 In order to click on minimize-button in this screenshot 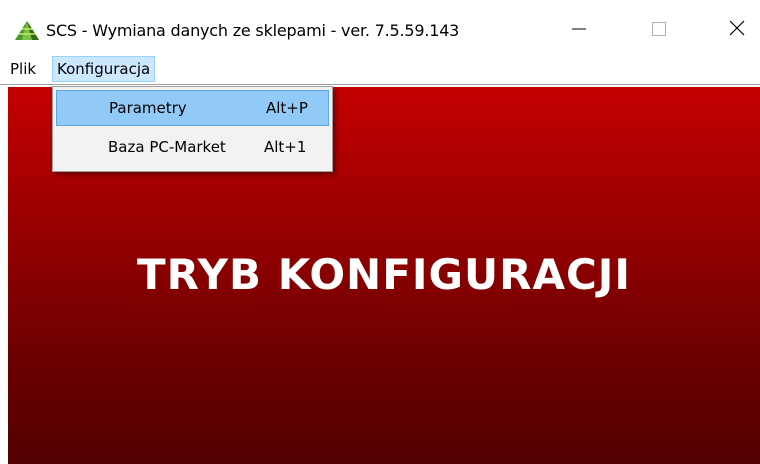, I will do `click(579, 30)`.